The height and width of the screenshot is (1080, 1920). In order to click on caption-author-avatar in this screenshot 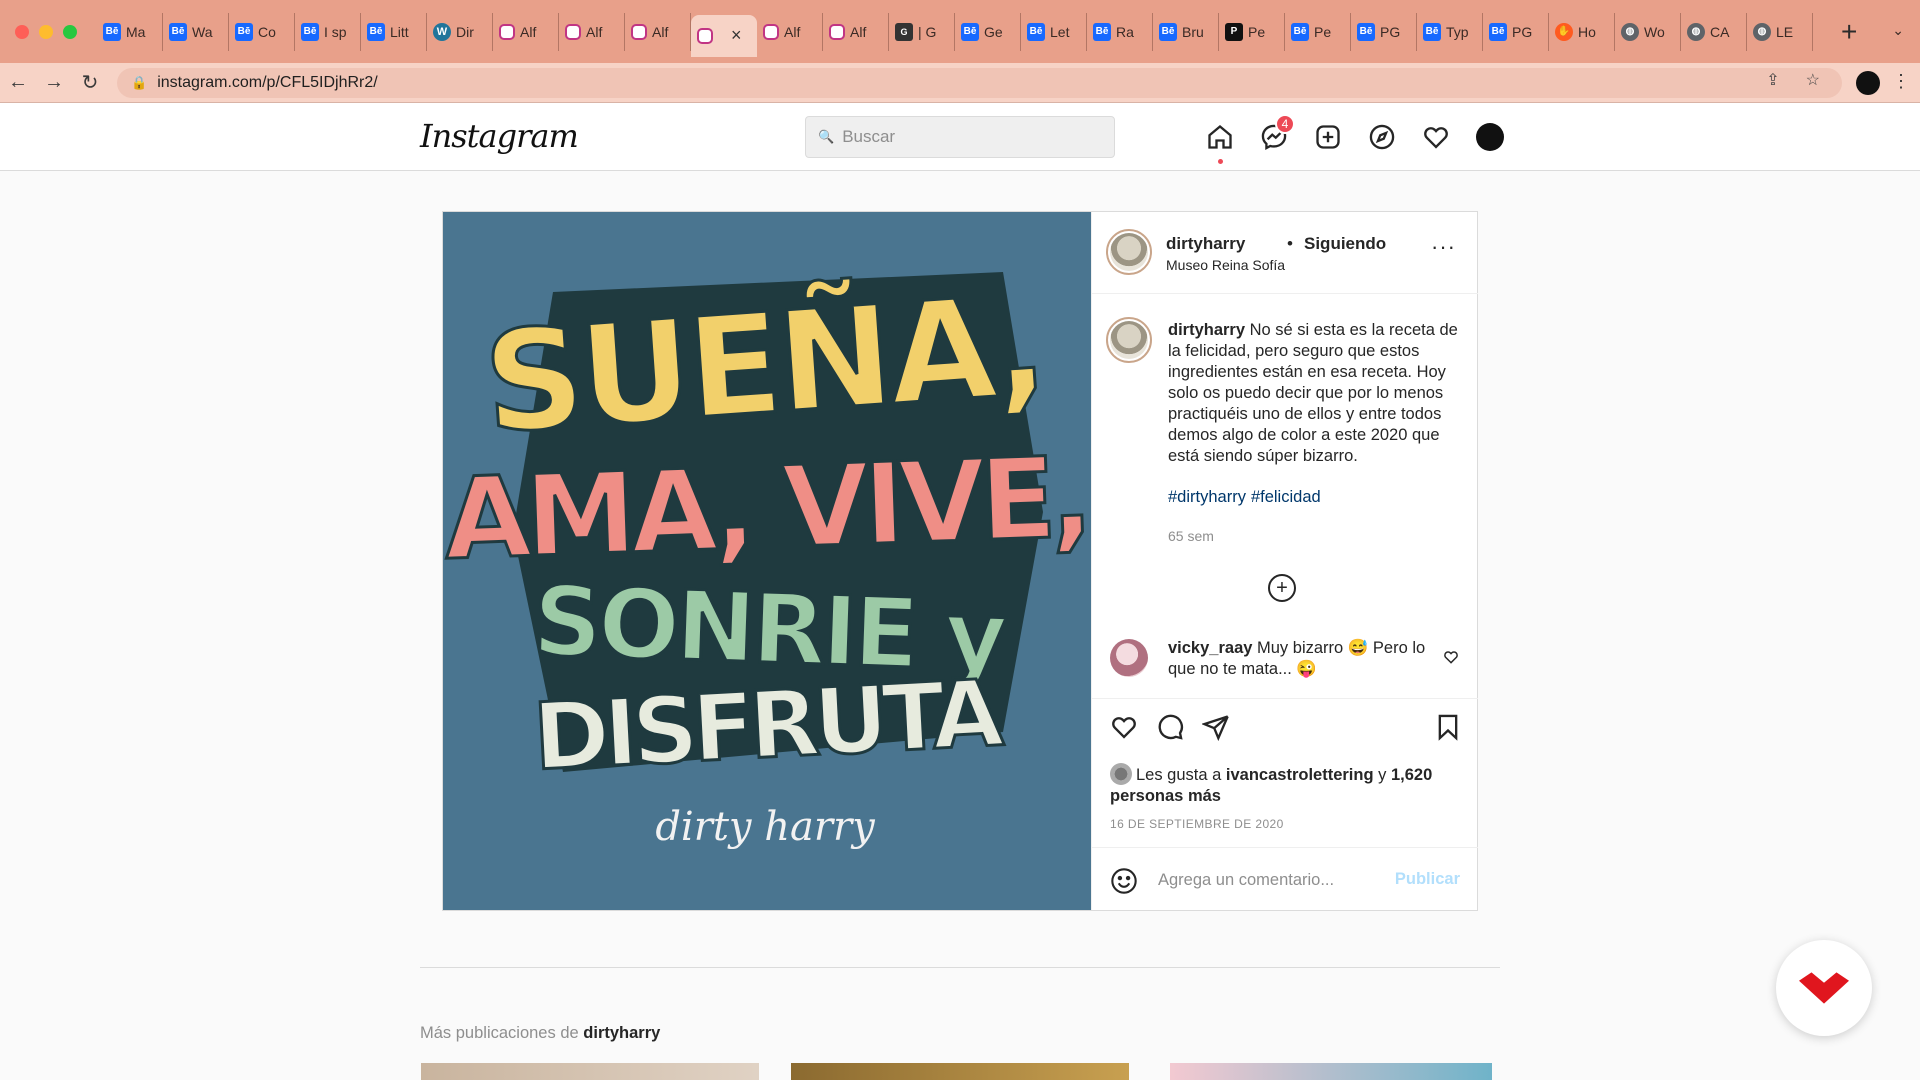, I will do `click(1129, 340)`.